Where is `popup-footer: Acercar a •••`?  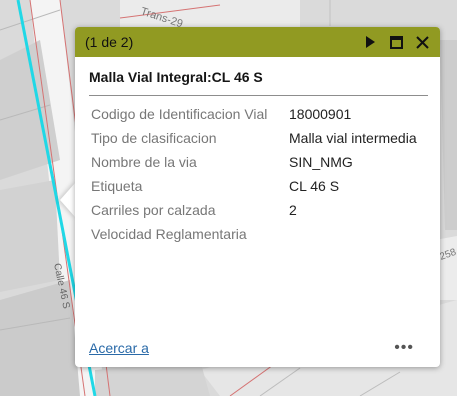
popup-footer: Acercar a ••• is located at coordinates (251, 348).